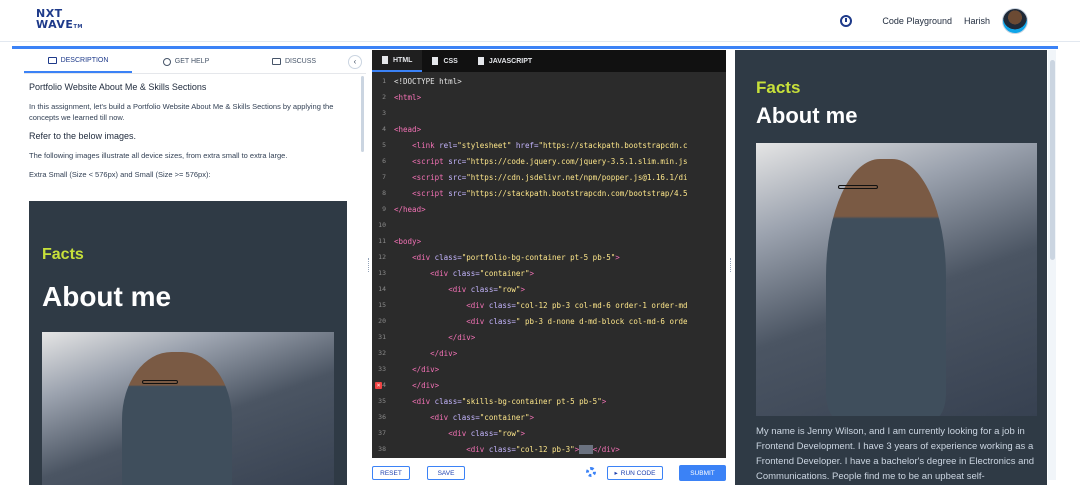 This screenshot has height=485, width=1080. Describe the element at coordinates (510, 61) in the screenshot. I see `tab-javascript-label: JAVASCRIPT` at that location.